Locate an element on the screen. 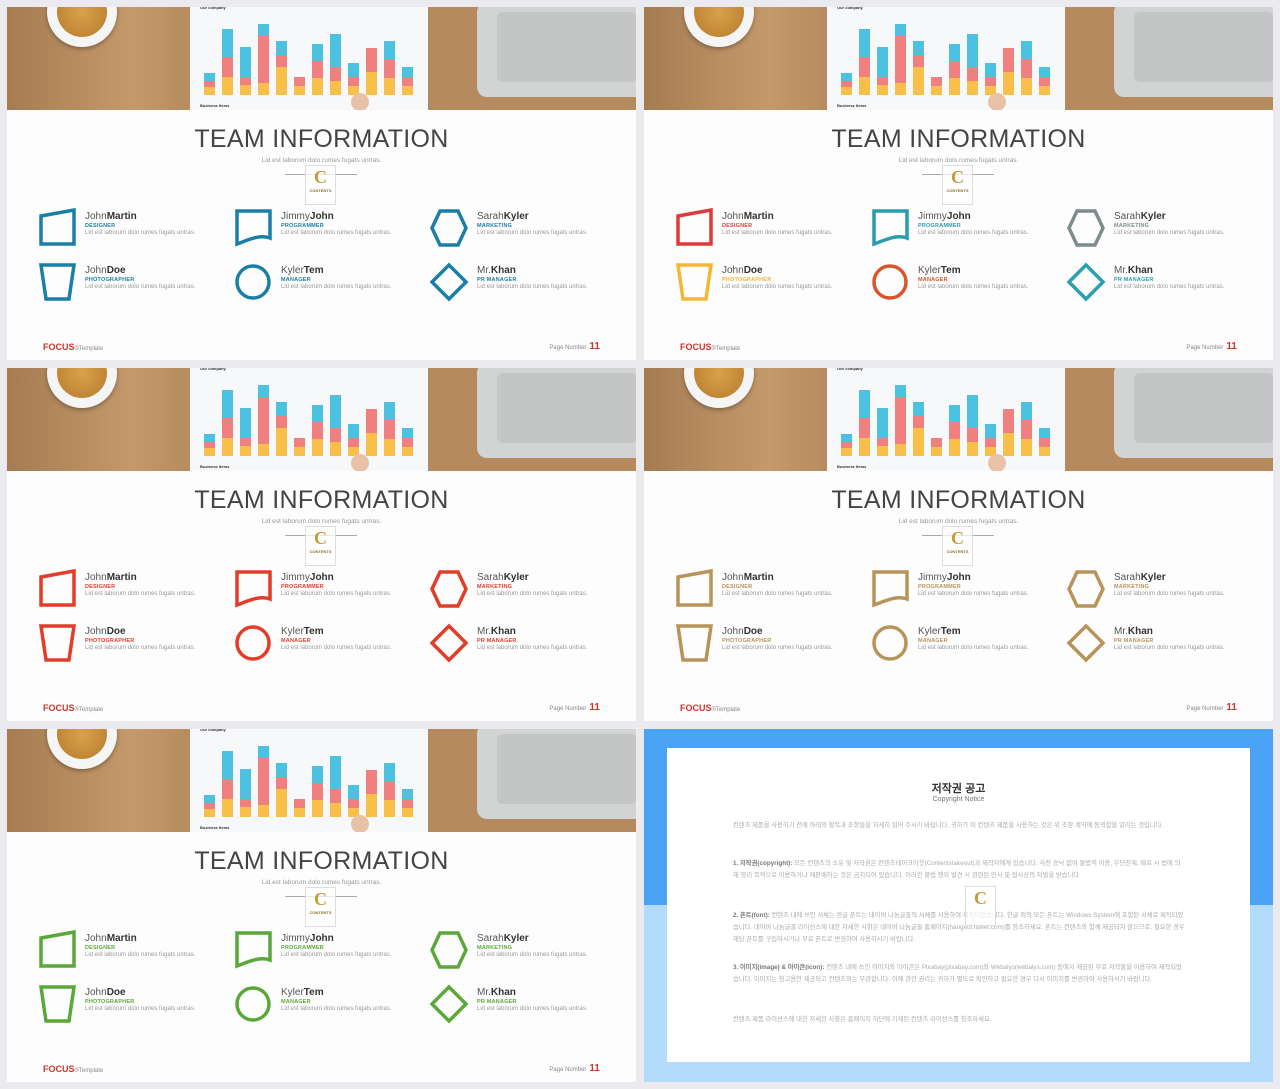 This screenshot has height=1089, width=1280. member-role: MARKETING is located at coordinates (1132, 226).